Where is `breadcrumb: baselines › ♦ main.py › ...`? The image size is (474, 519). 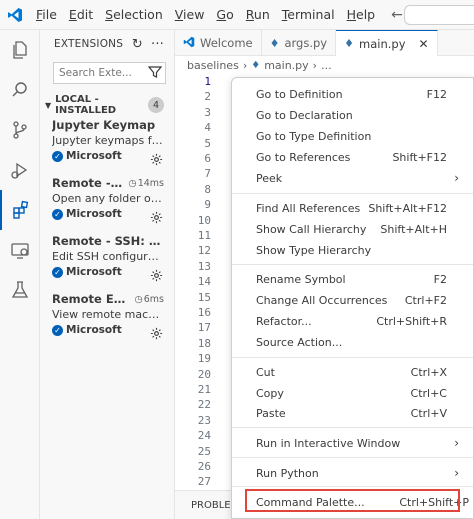 breadcrumb: baselines › ♦ main.py › ... is located at coordinates (324, 65).